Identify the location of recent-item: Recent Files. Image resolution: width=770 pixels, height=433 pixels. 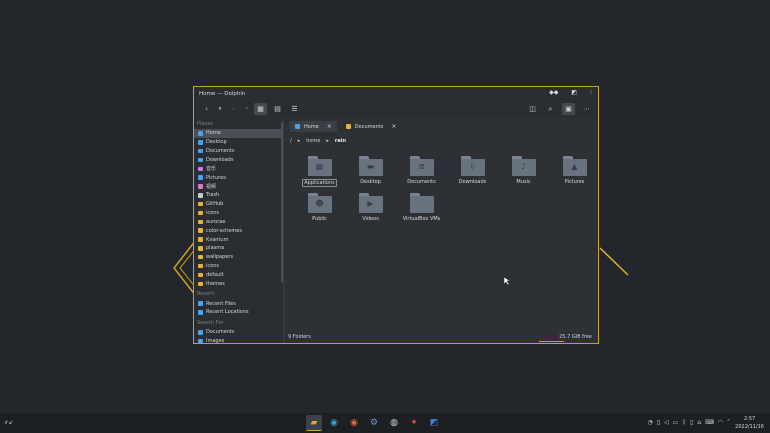
(238, 303).